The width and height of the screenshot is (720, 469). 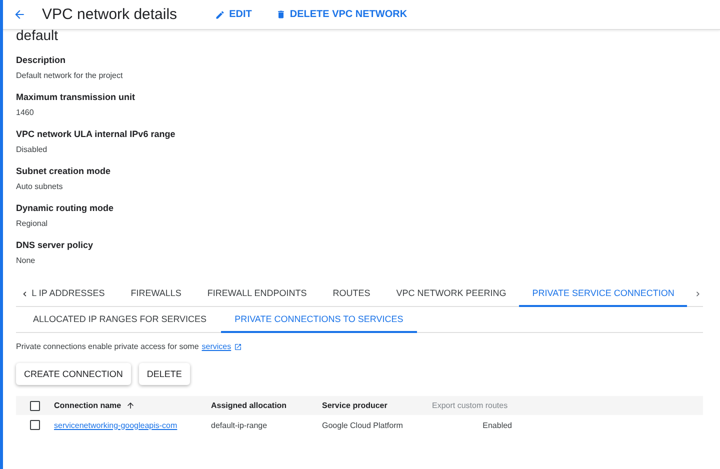 What do you see at coordinates (217, 346) in the screenshot?
I see `services-link: services` at bounding box center [217, 346].